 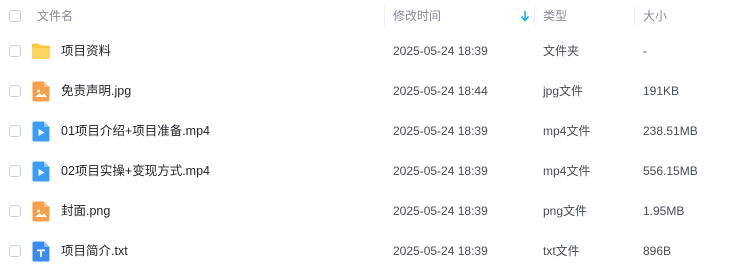 What do you see at coordinates (664, 211) in the screenshot?
I see `file-size: 1.95MB` at bounding box center [664, 211].